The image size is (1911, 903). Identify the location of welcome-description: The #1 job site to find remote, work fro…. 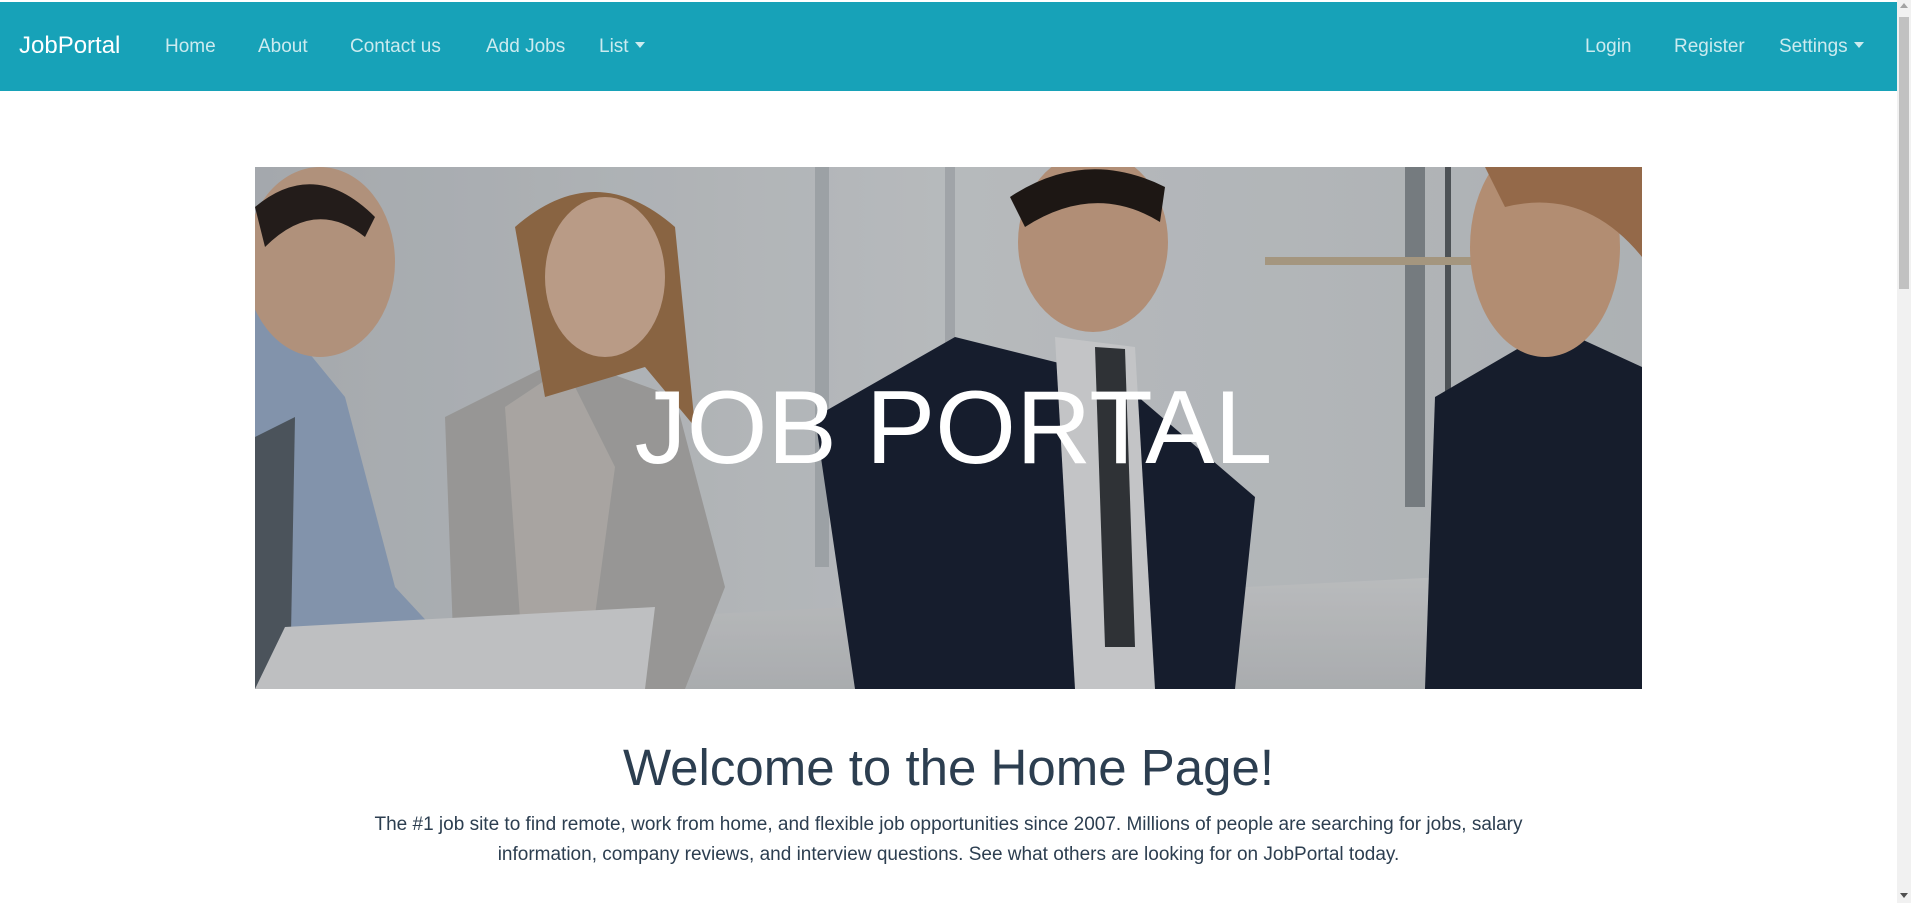
(948, 839).